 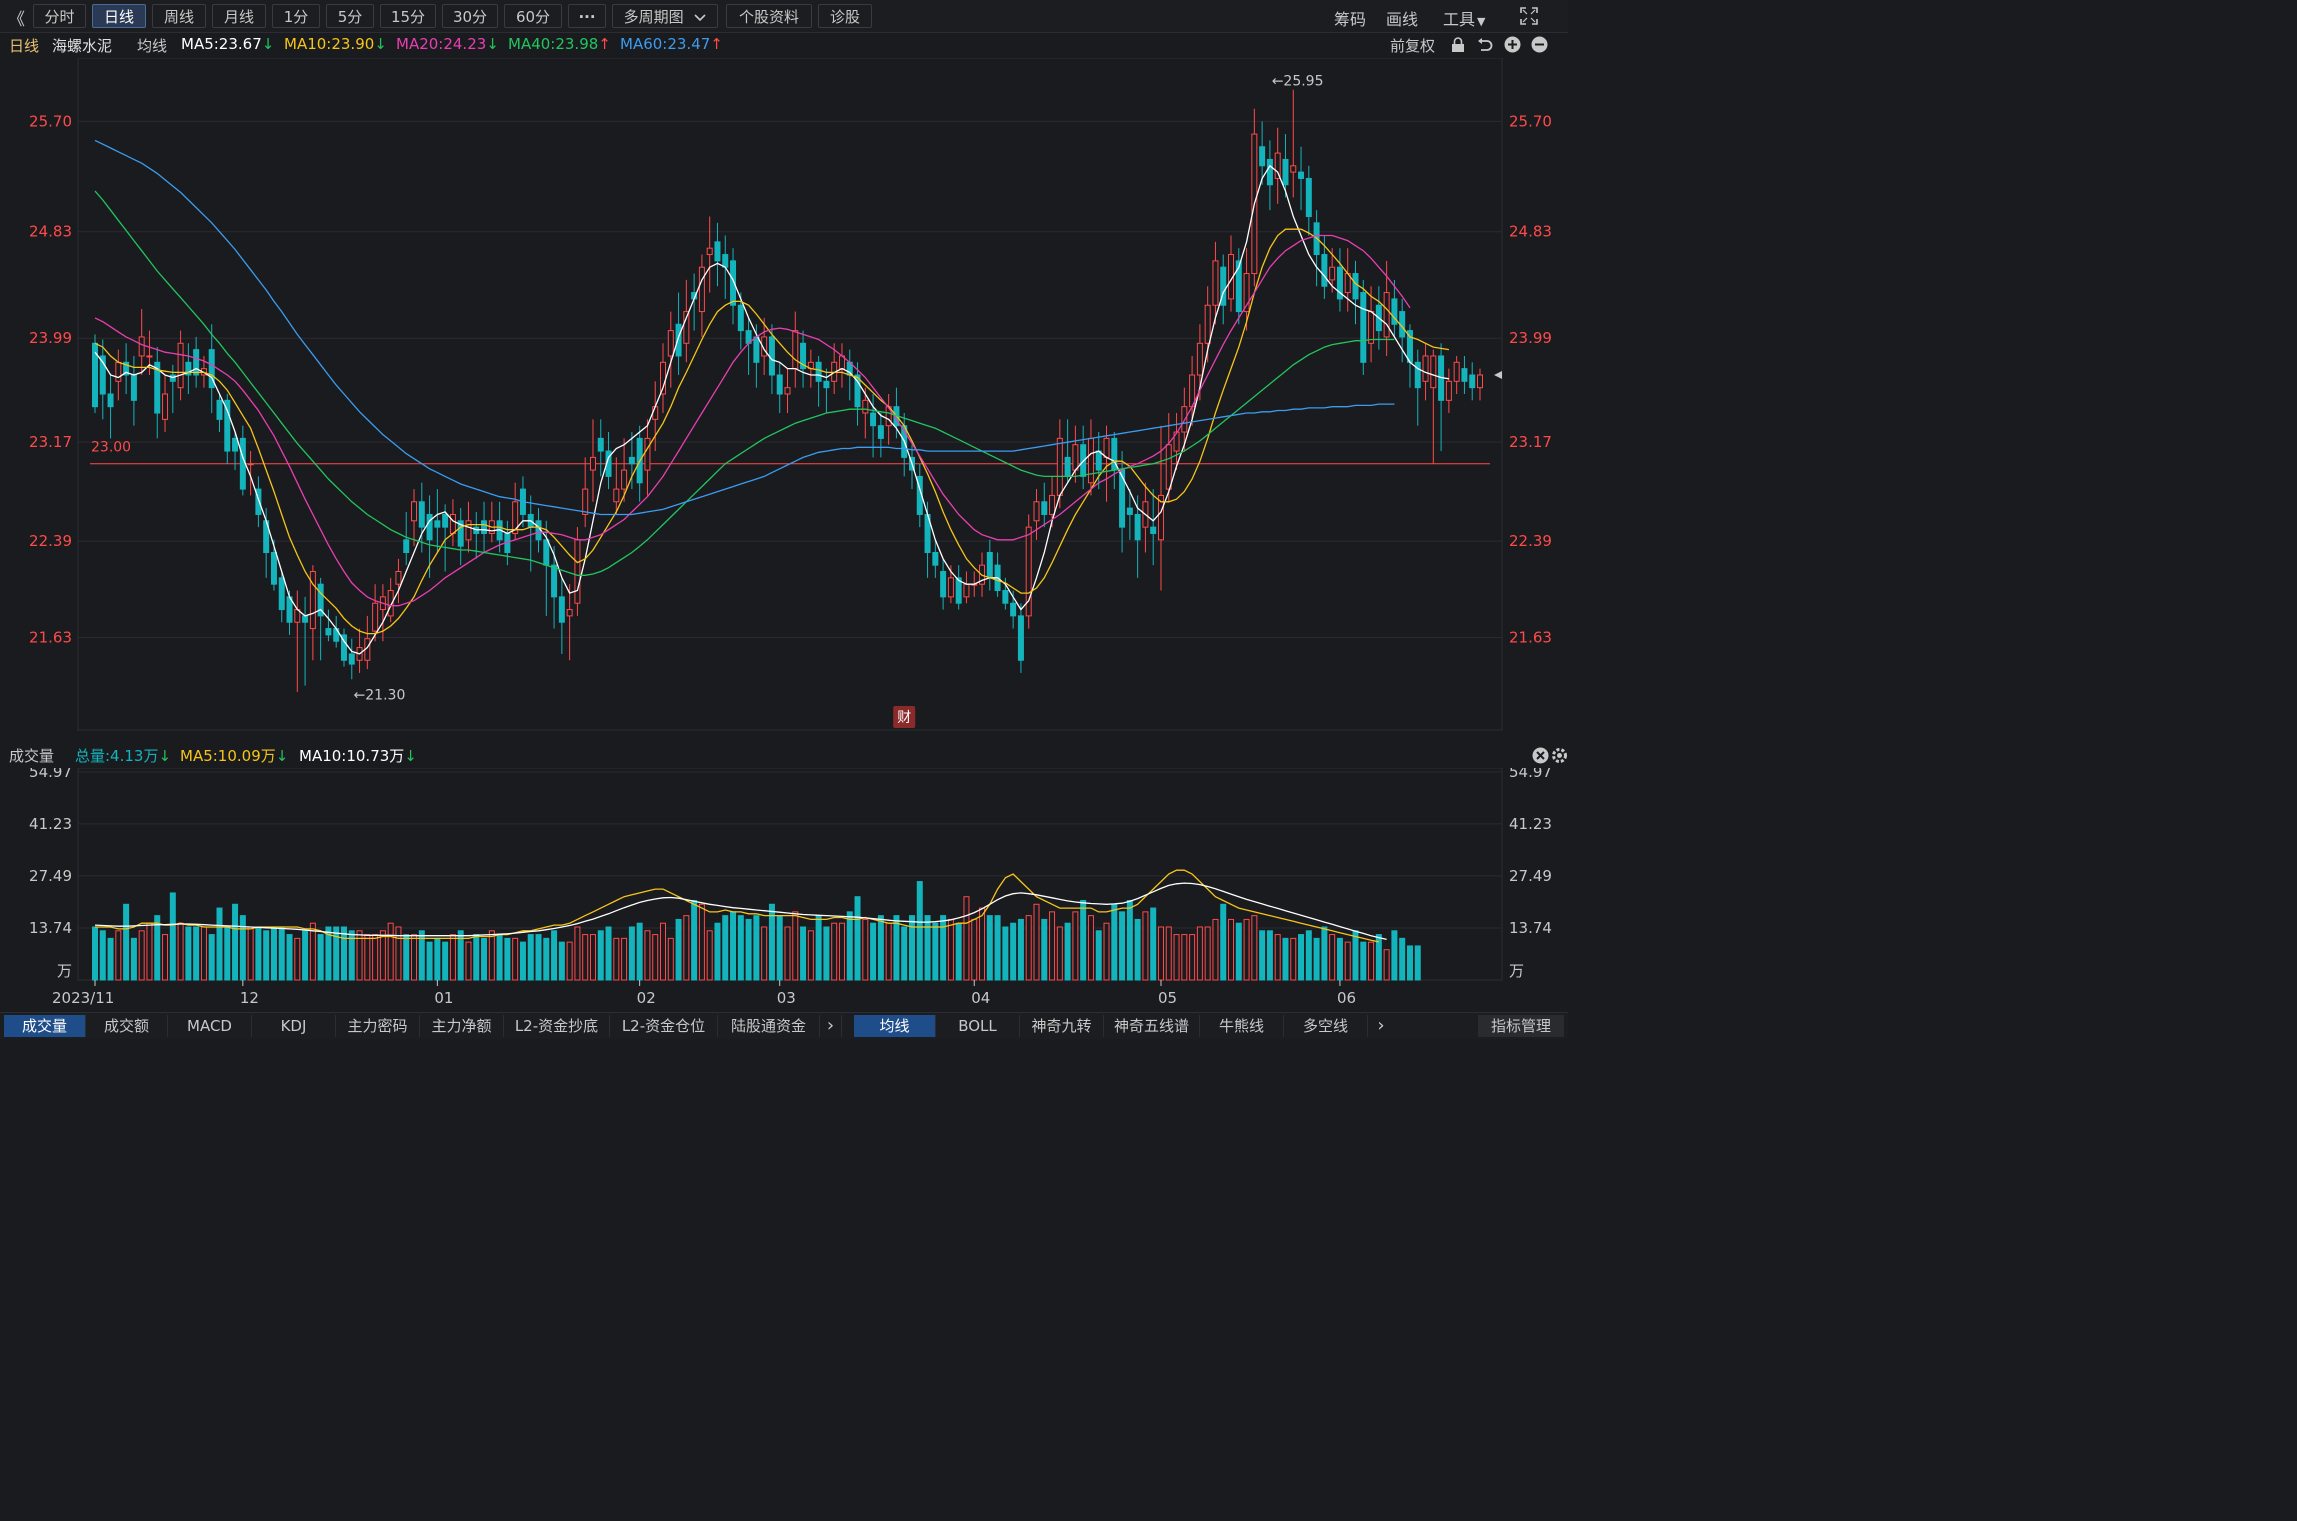 I want to click on tab-macd: MACD, so click(x=210, y=1026).